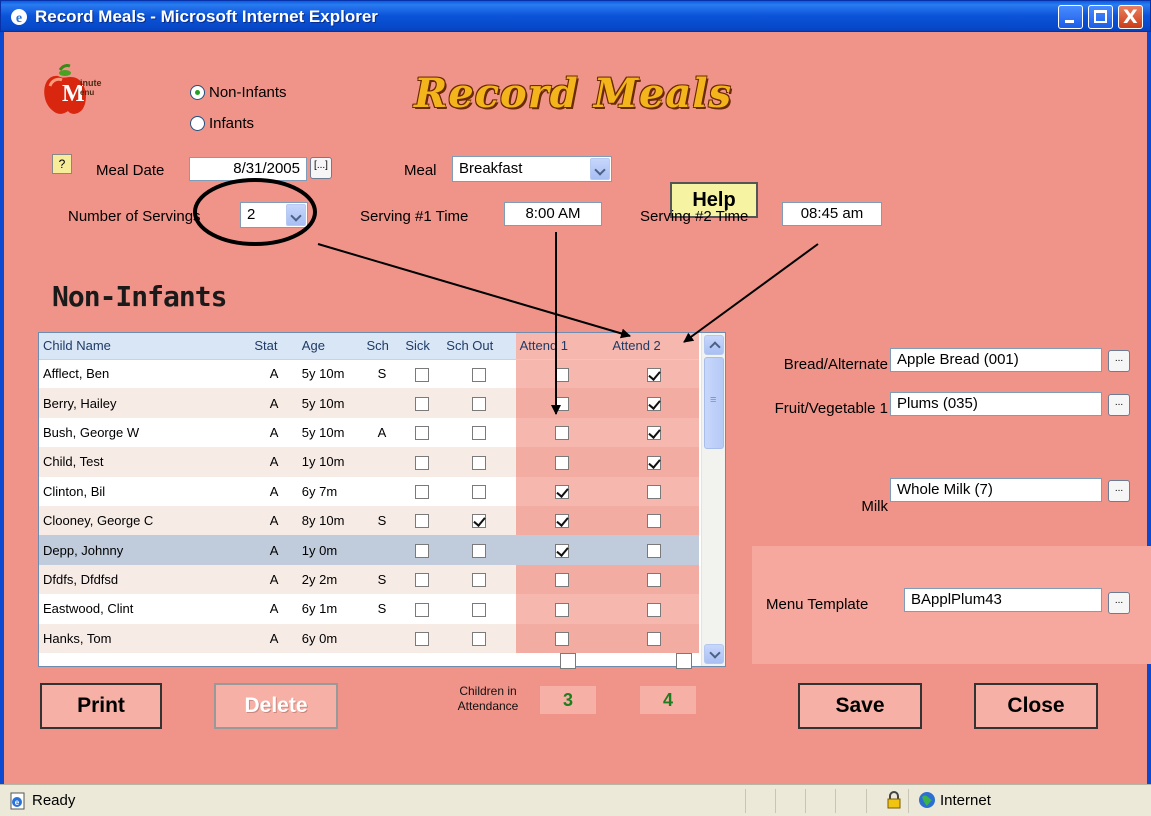  Describe the element at coordinates (683, 661) in the screenshot. I see `select-all-attend-2-checkbox` at that location.